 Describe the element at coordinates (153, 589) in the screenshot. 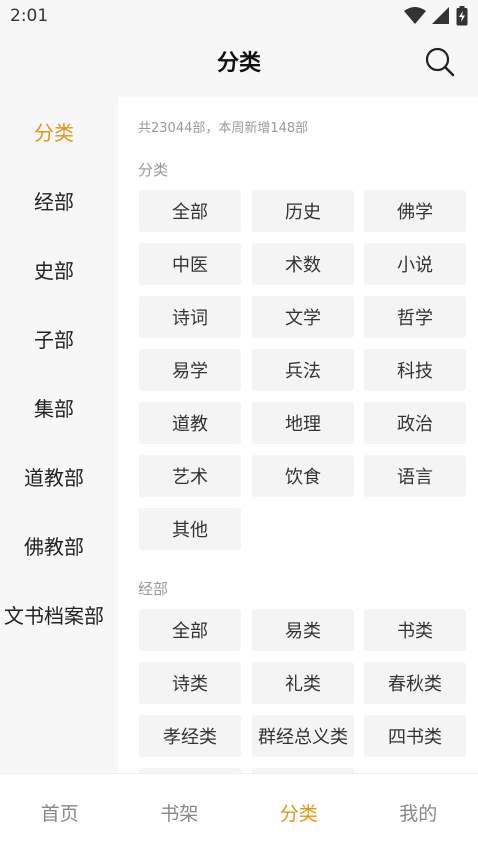

I see `section-title: 经部` at that location.